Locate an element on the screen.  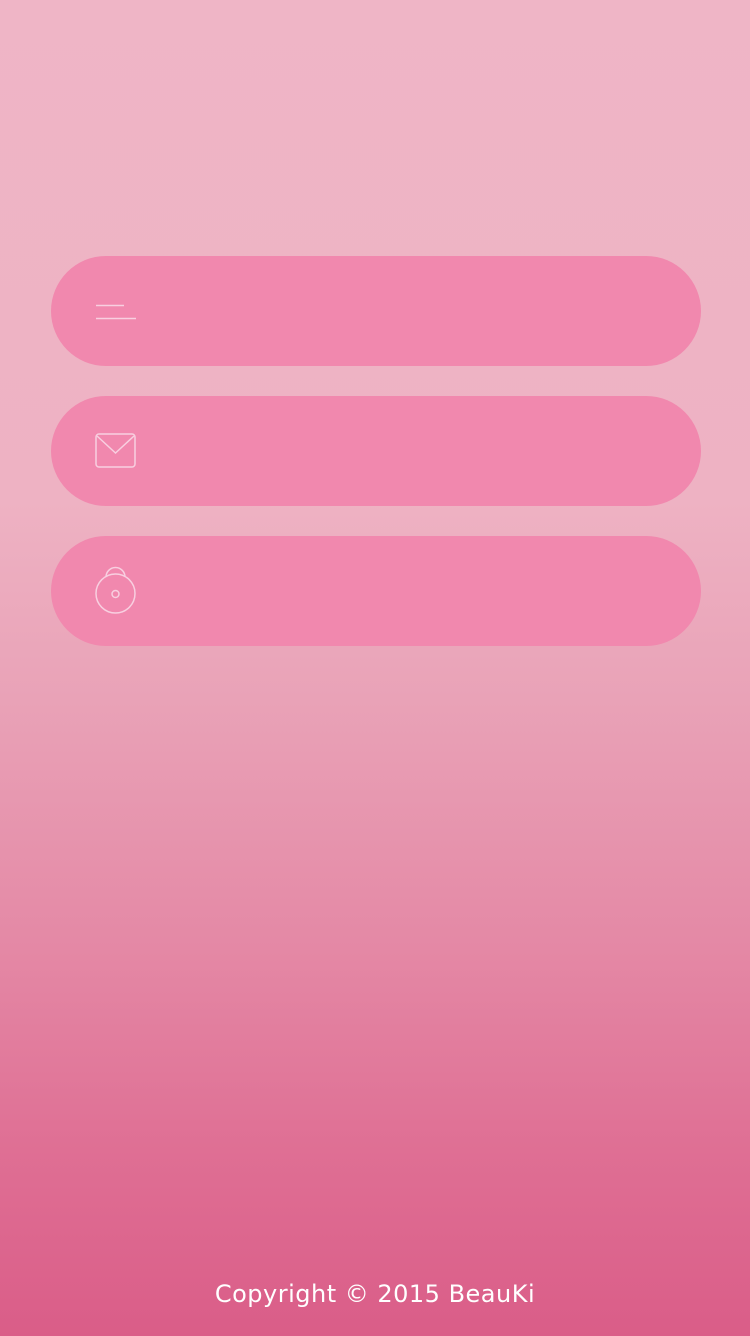
username-field is located at coordinates (376, 311).